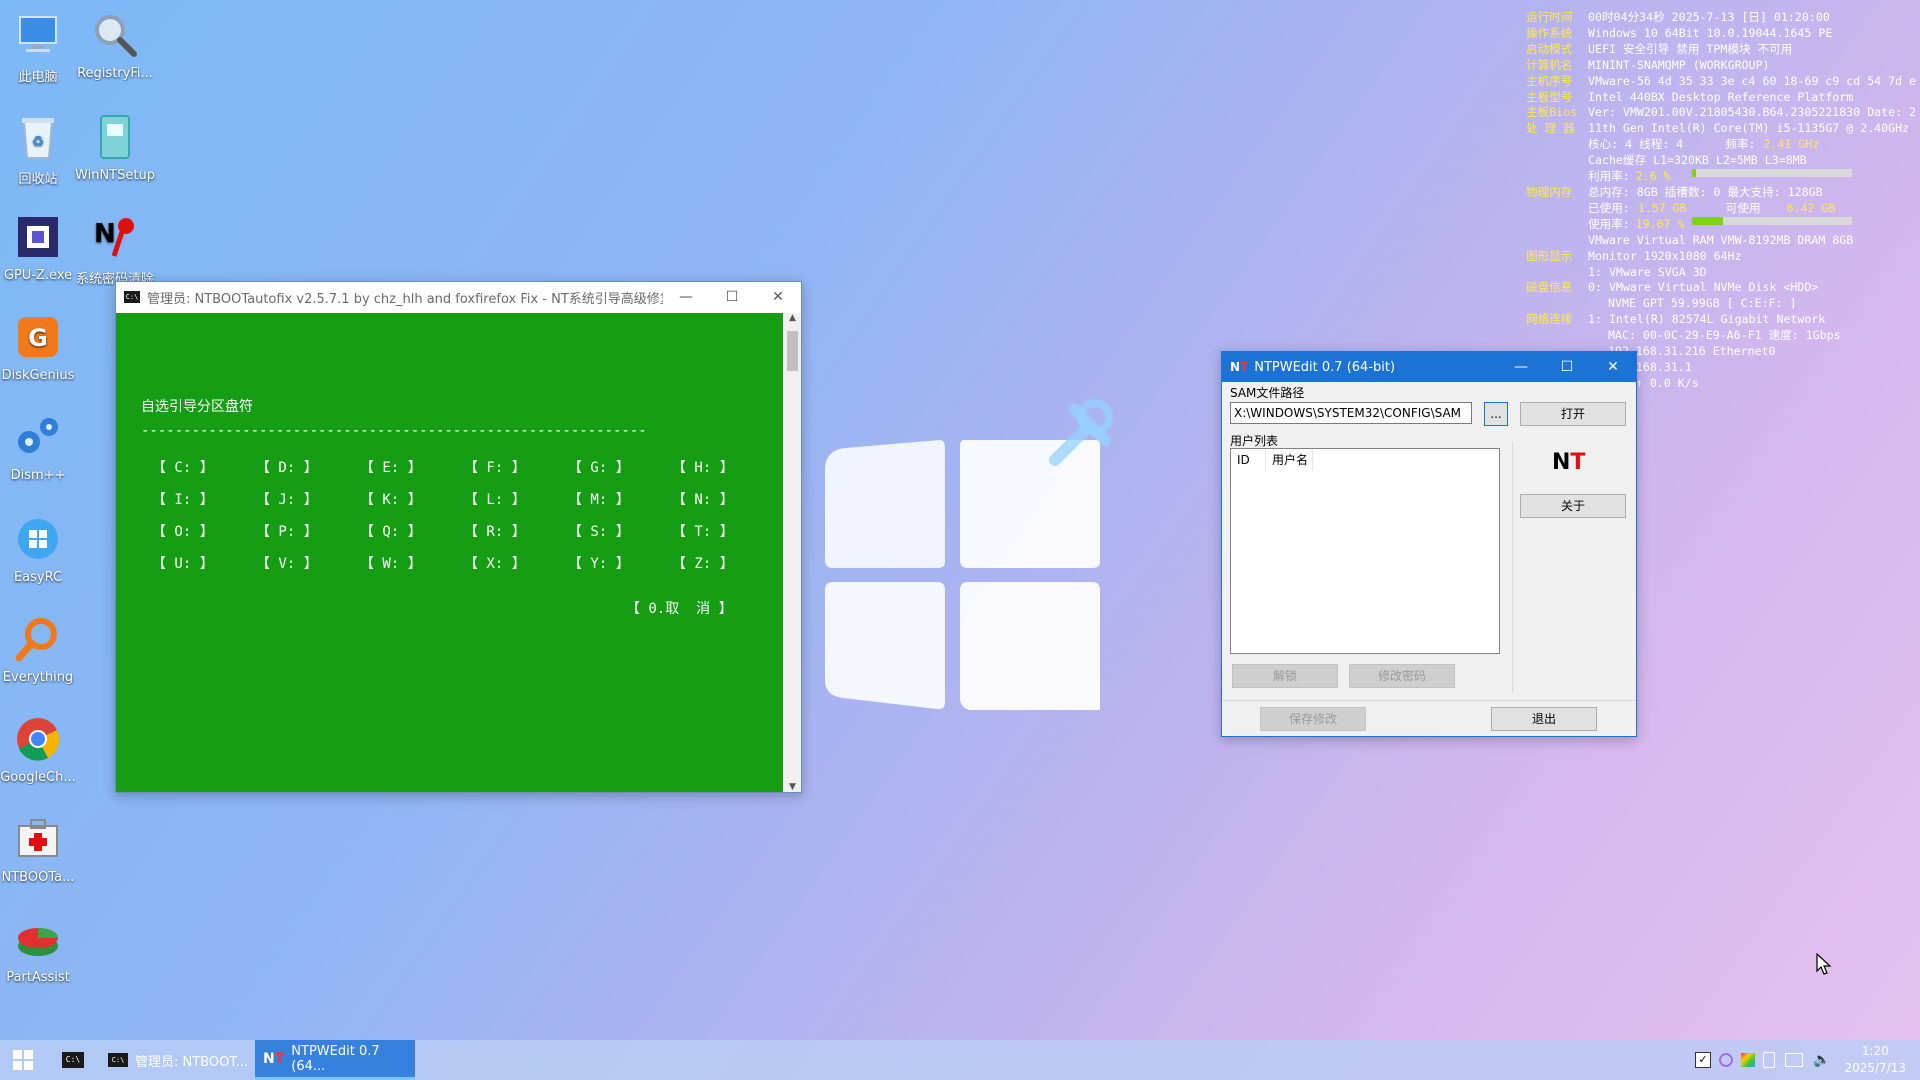 This screenshot has width=1920, height=1080. I want to click on drive-option: 【 O: 】, so click(183, 531).